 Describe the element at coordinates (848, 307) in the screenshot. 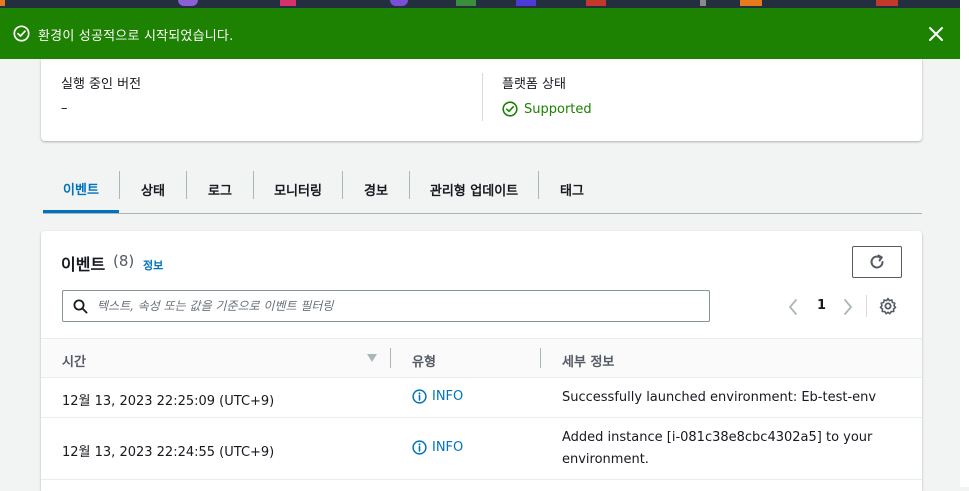

I see `chevron-right-icon` at that location.